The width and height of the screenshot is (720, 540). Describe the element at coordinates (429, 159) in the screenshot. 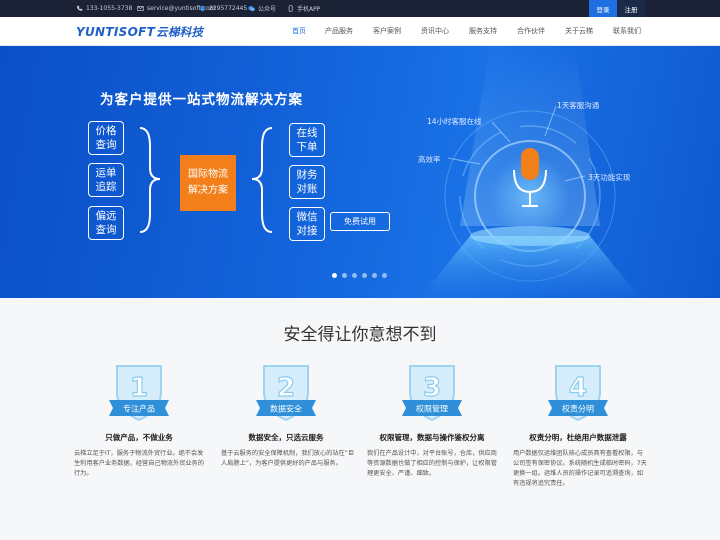

I see `label-efficiency: 高效率` at that location.